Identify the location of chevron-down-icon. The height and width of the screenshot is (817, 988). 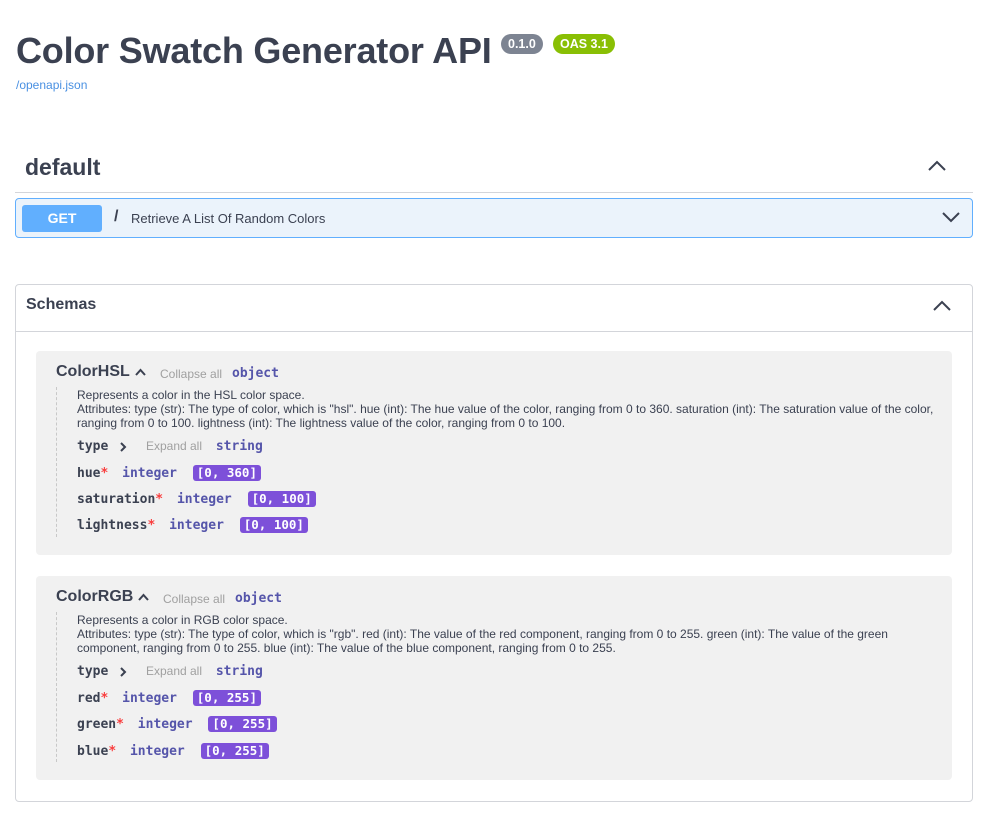
(951, 217).